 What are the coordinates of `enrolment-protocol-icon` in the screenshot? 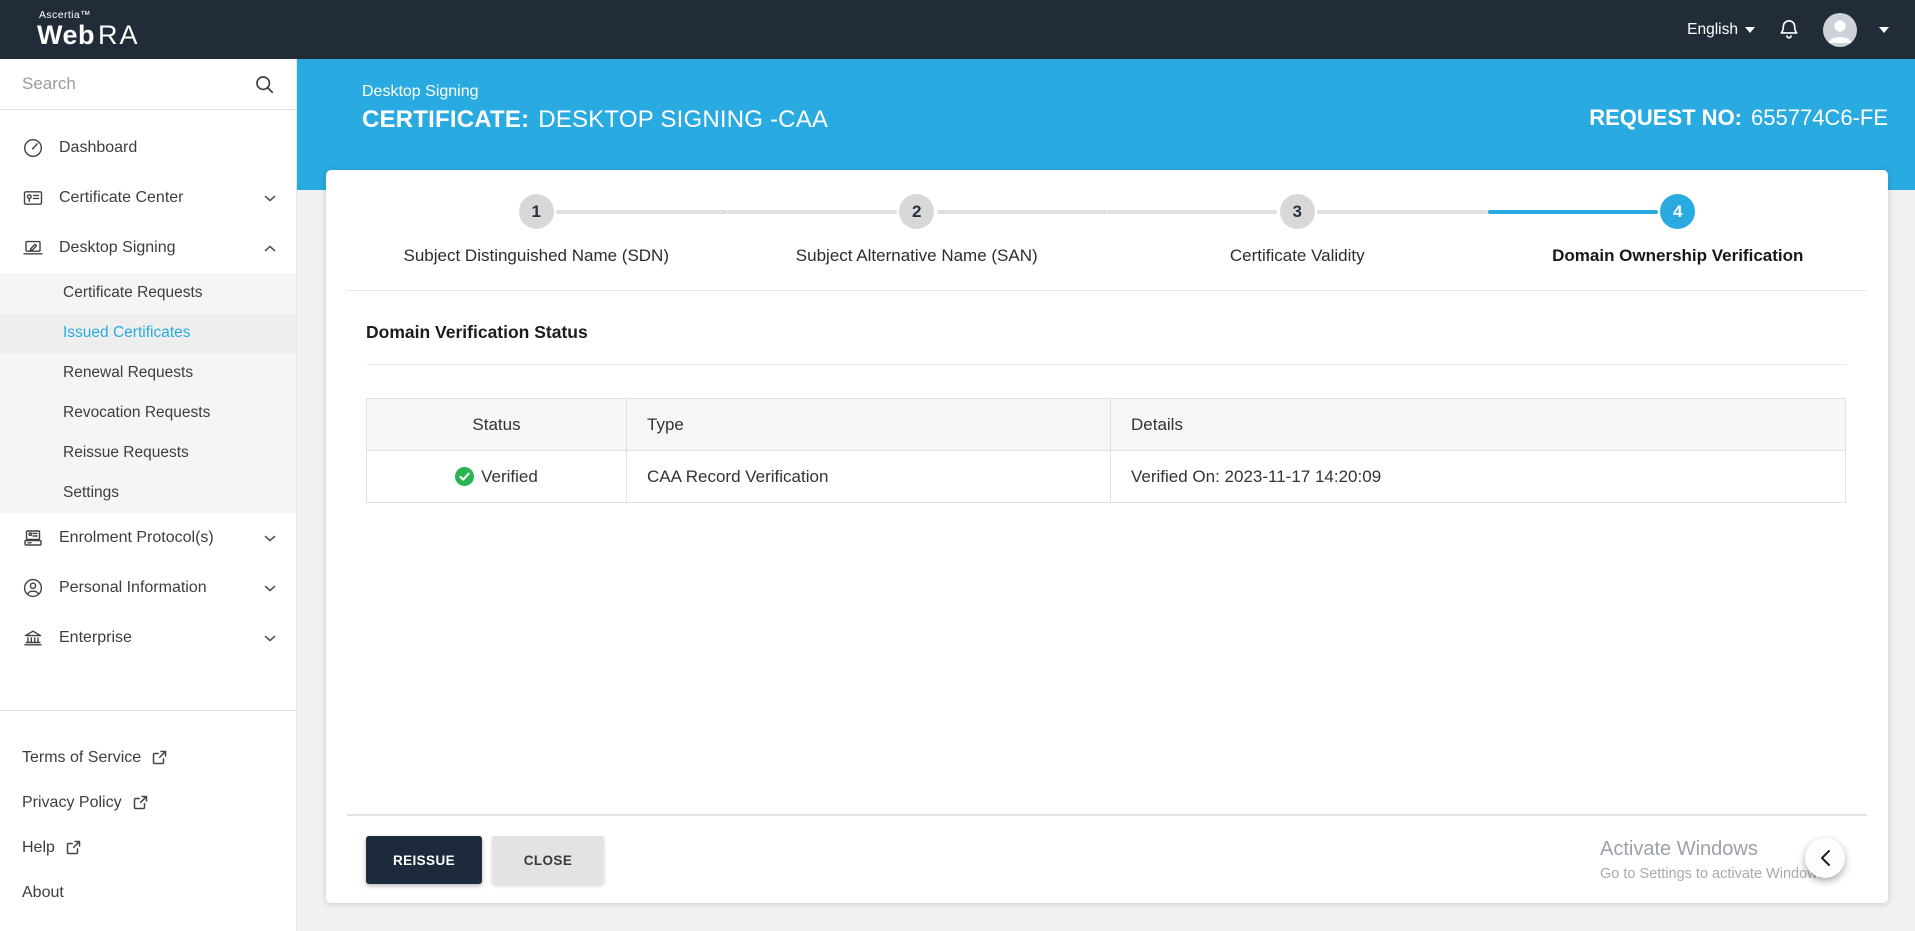 It's located at (33, 538).